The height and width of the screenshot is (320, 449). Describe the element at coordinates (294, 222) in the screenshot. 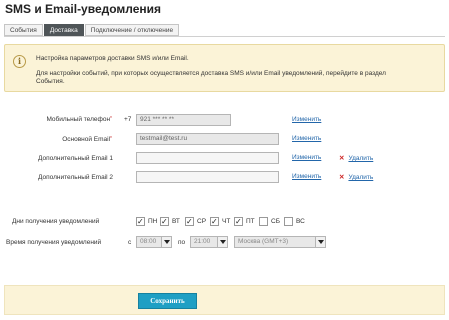

I see `day-sun: ВС` at that location.